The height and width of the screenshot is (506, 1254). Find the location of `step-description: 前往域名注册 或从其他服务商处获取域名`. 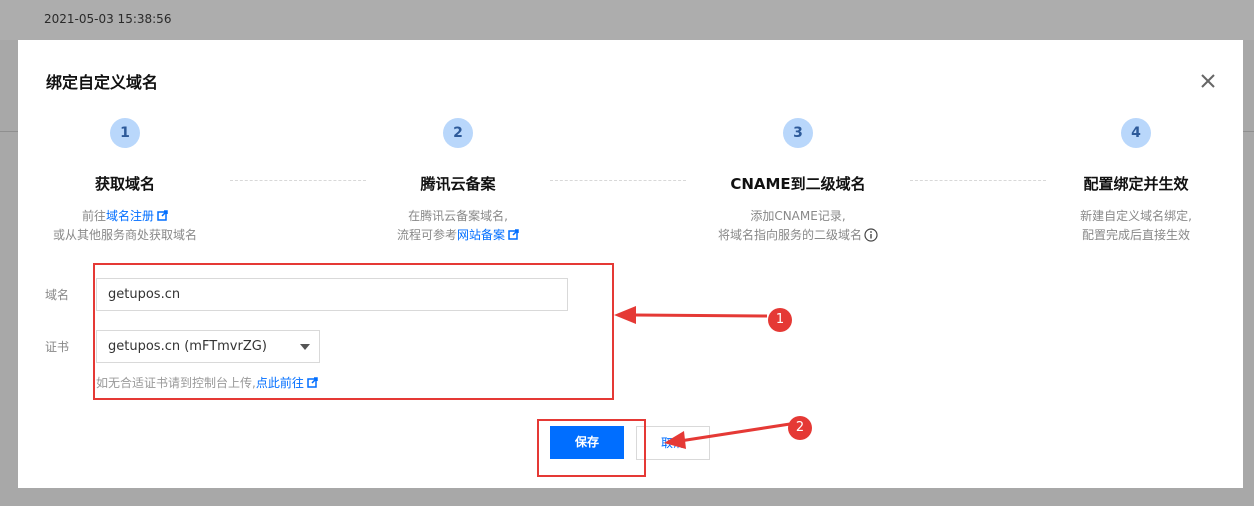

step-description: 前往域名注册 或从其他服务商处获取域名 is located at coordinates (125, 226).